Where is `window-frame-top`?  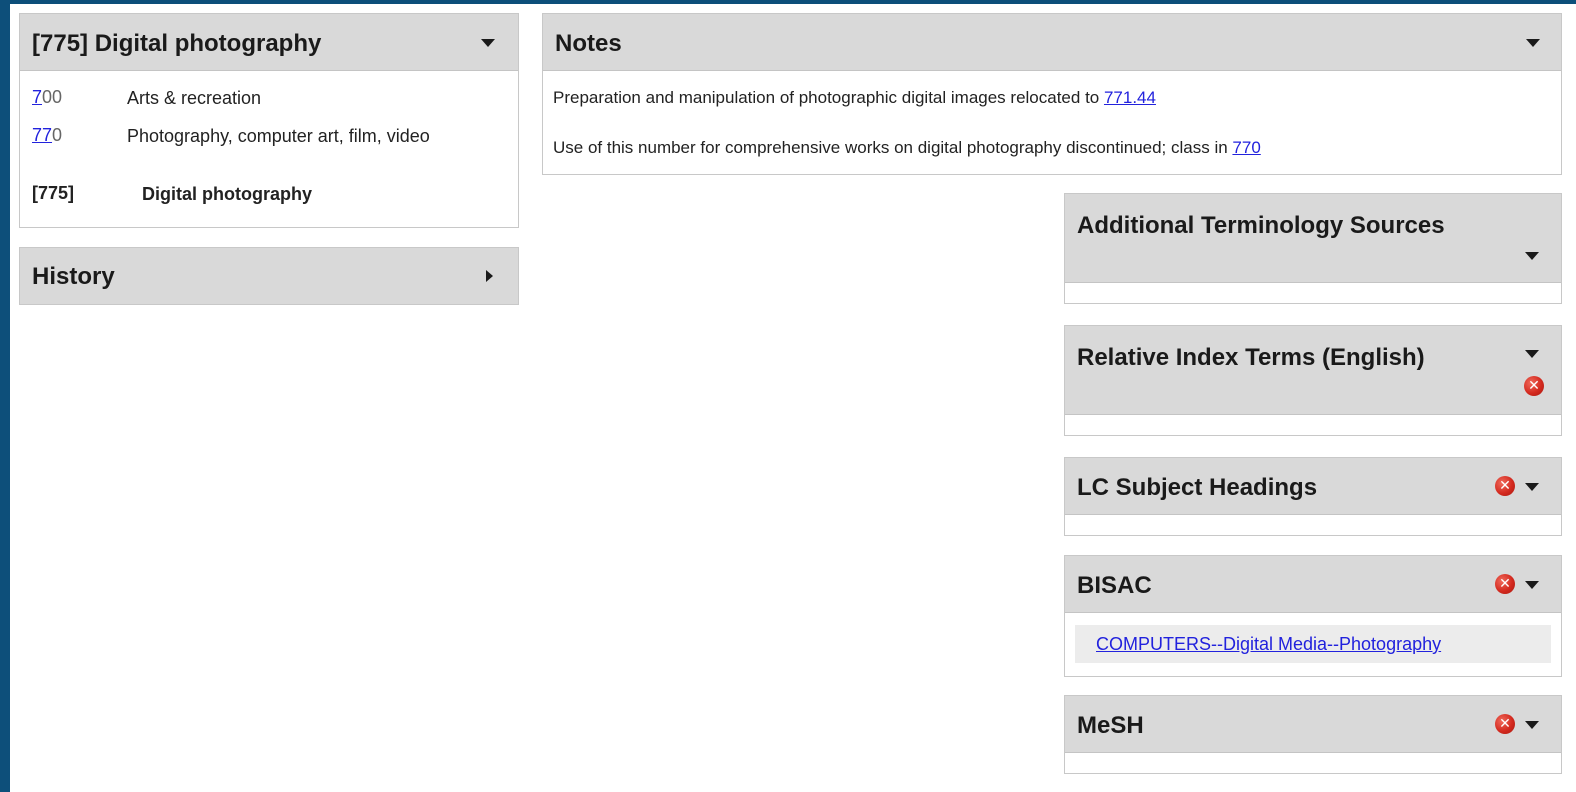
window-frame-top is located at coordinates (788, 2).